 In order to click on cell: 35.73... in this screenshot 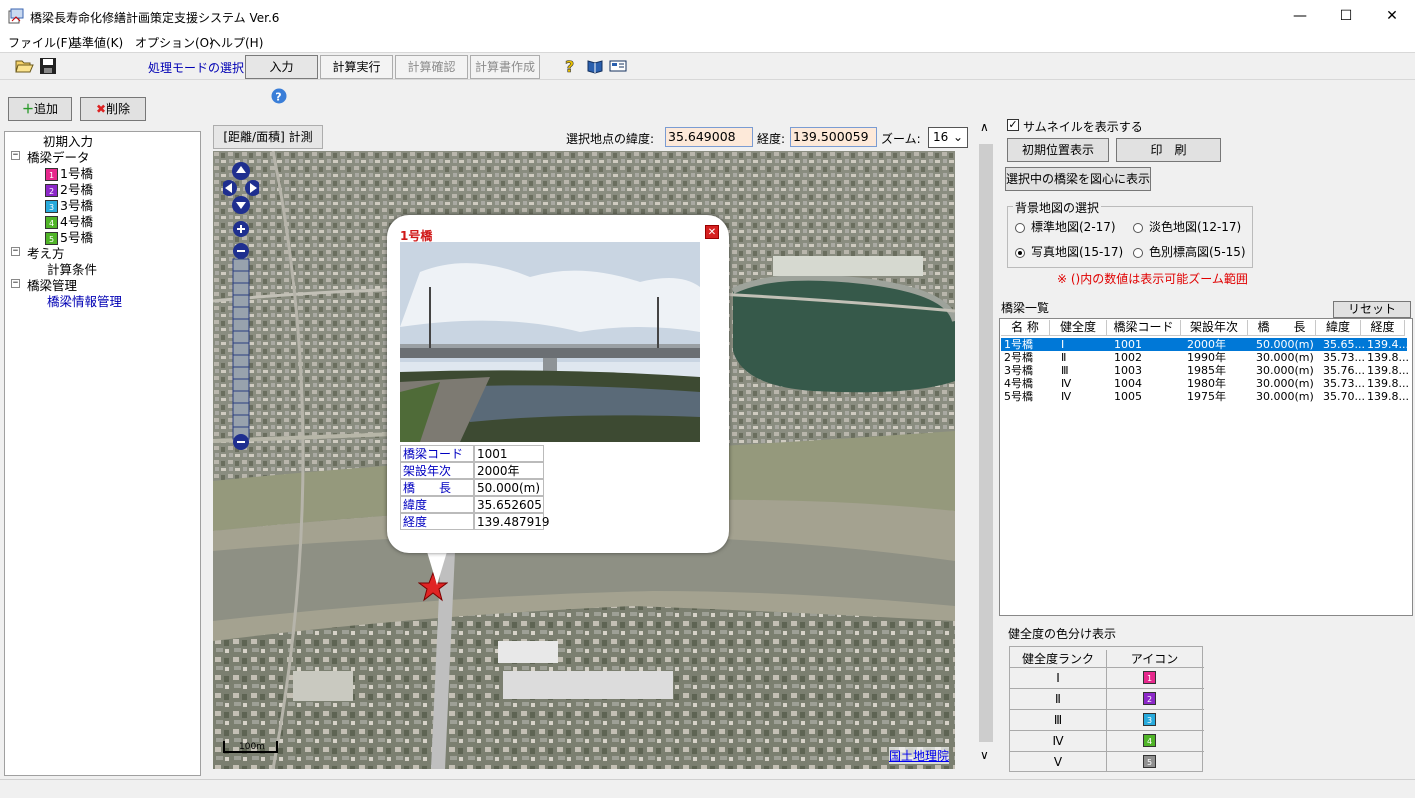, I will do `click(1344, 357)`.